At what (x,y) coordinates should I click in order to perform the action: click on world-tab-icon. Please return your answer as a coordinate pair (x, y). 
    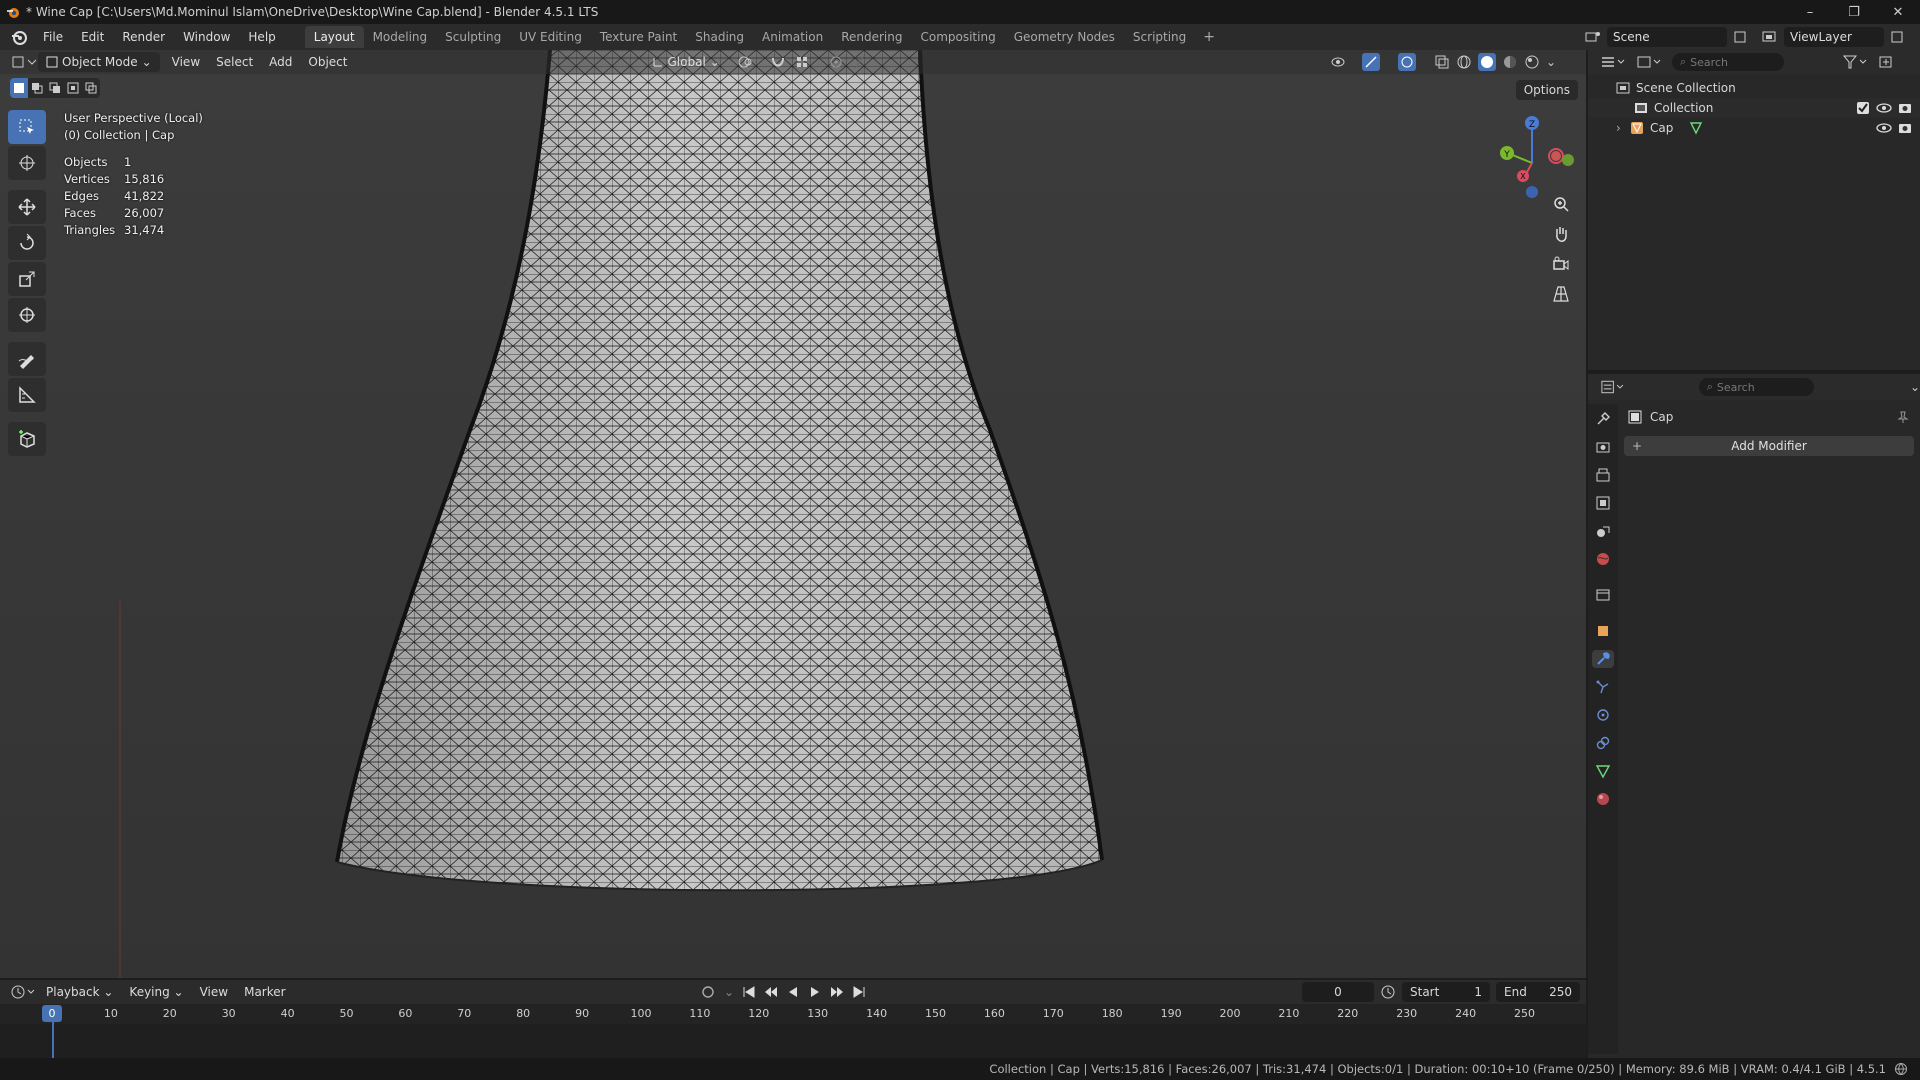
    Looking at the image, I should click on (1603, 559).